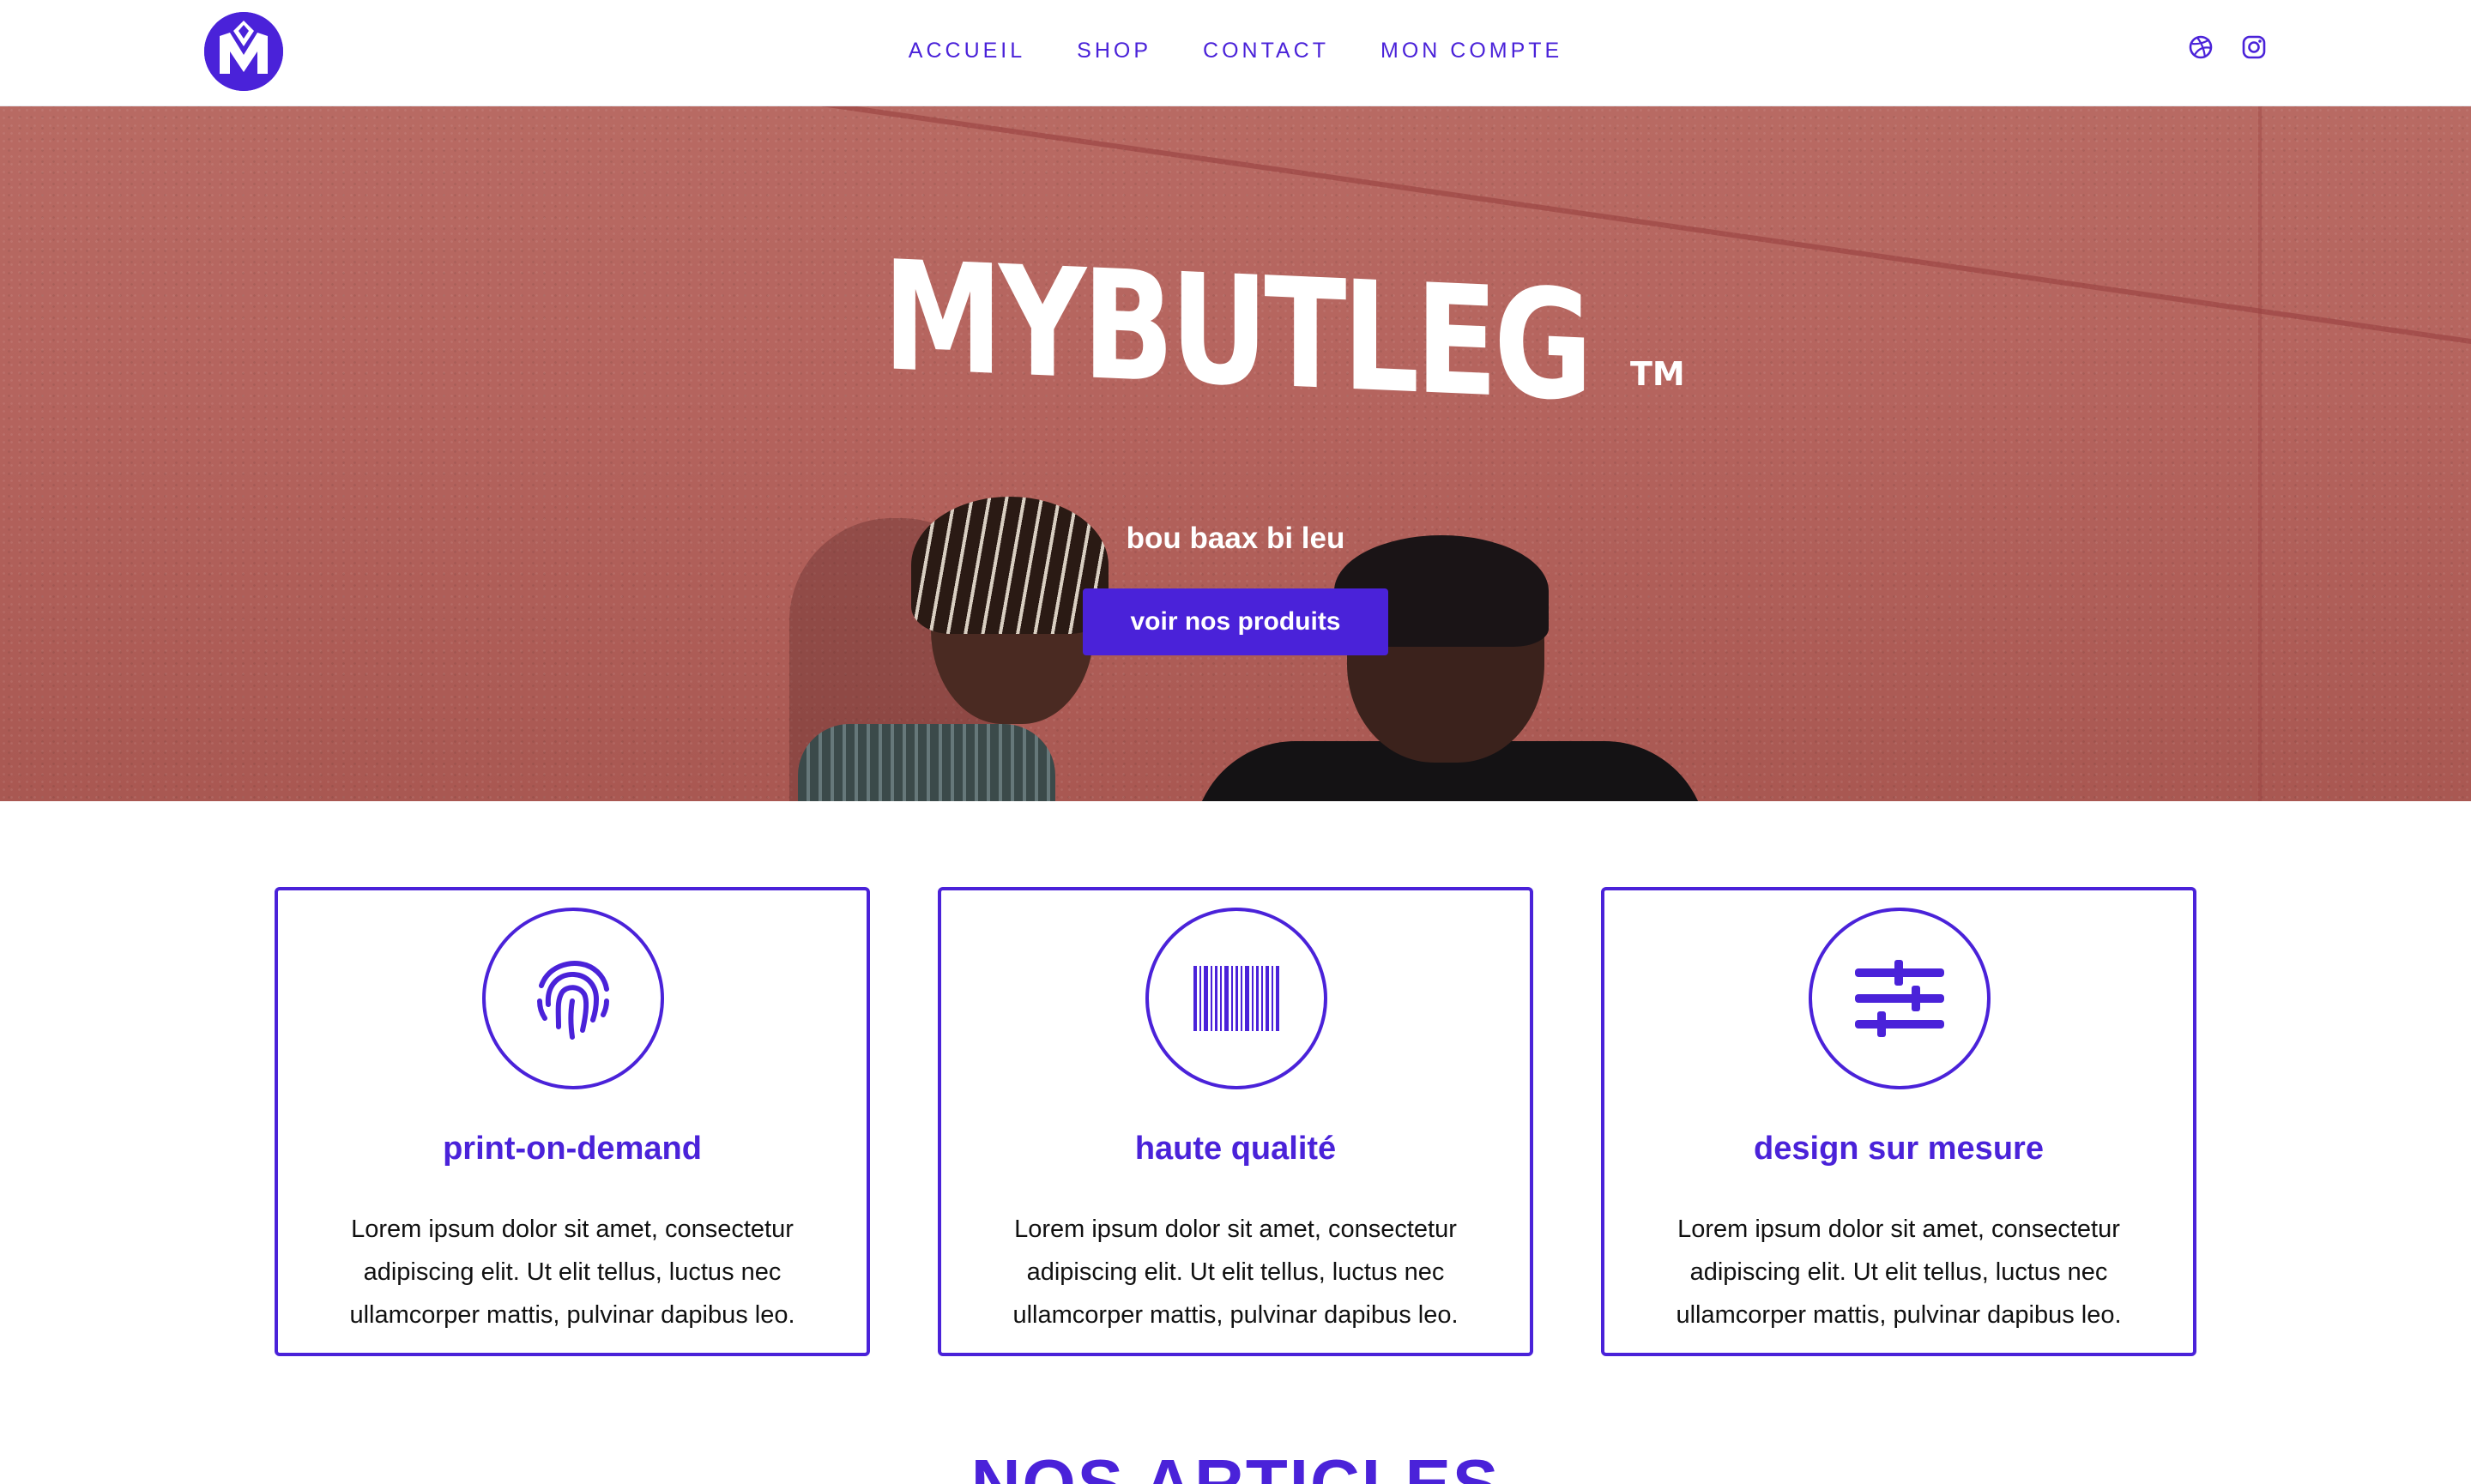 The height and width of the screenshot is (1484, 2471). Describe the element at coordinates (1899, 1149) in the screenshot. I see `feature-title: design sur mesure` at that location.